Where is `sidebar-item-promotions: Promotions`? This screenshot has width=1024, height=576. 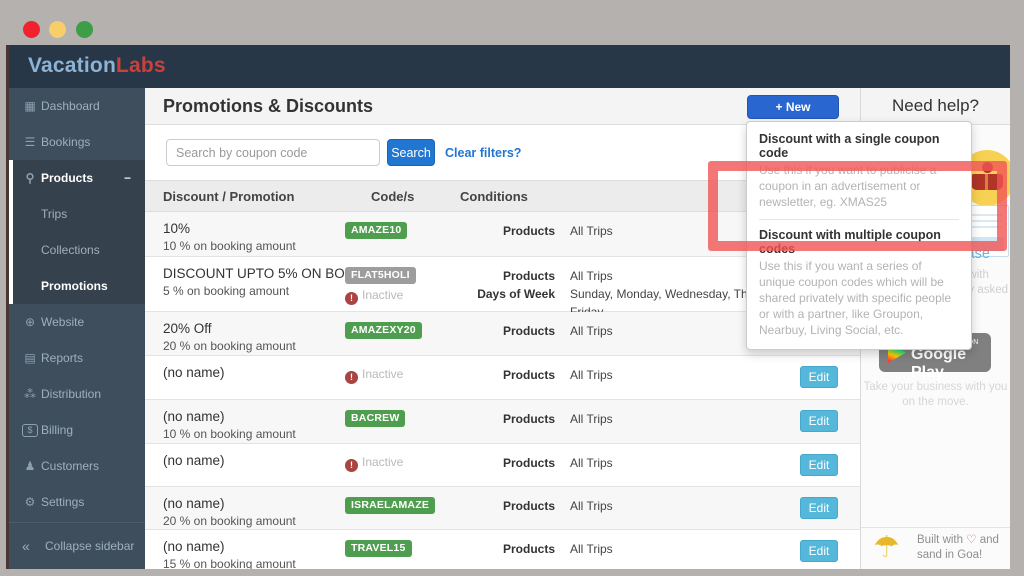
sidebar-item-promotions: Promotions is located at coordinates (79, 286).